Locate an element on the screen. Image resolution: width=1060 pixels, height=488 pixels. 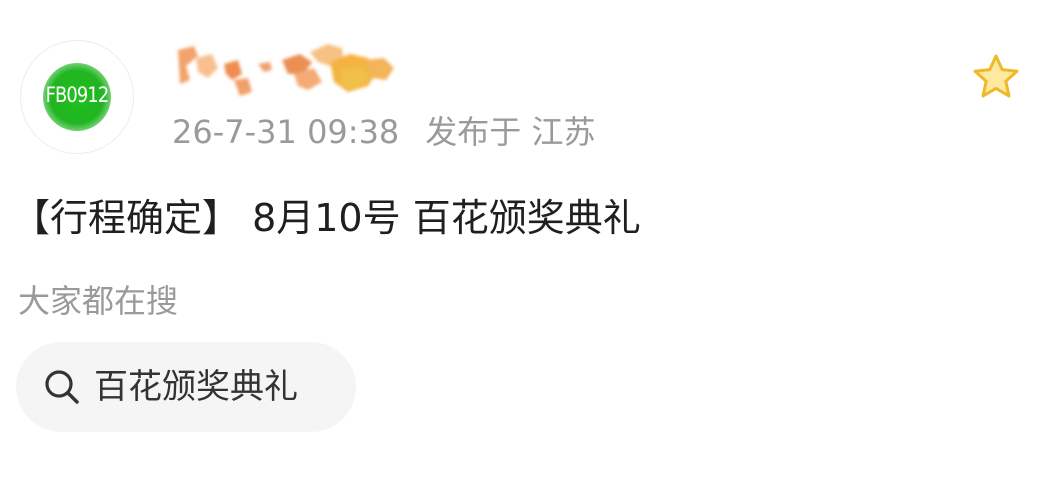
post-meta: 26-7-31 09:38 发布于 江苏 is located at coordinates (383, 132).